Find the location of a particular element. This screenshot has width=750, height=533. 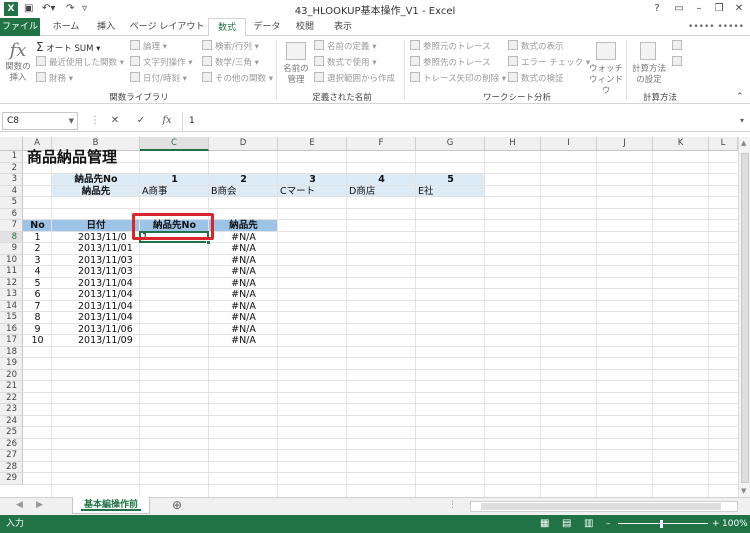

cancel-entry-button: ✕ is located at coordinates (115, 121).